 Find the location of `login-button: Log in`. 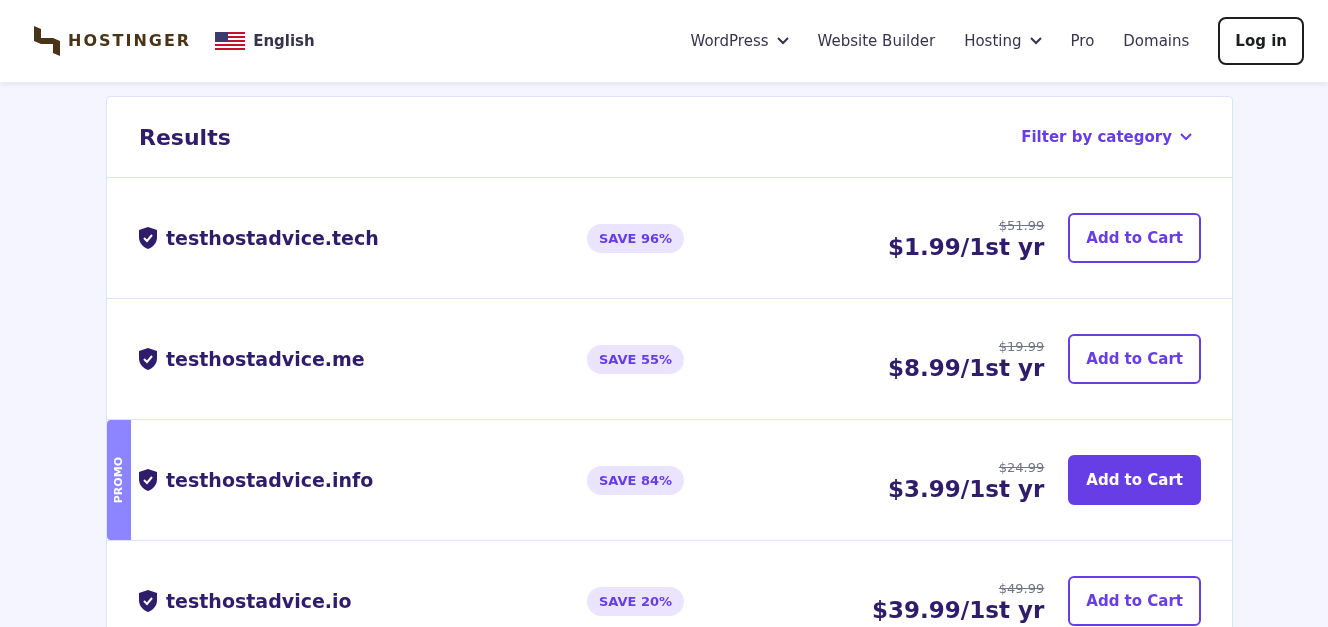

login-button: Log in is located at coordinates (1261, 41).